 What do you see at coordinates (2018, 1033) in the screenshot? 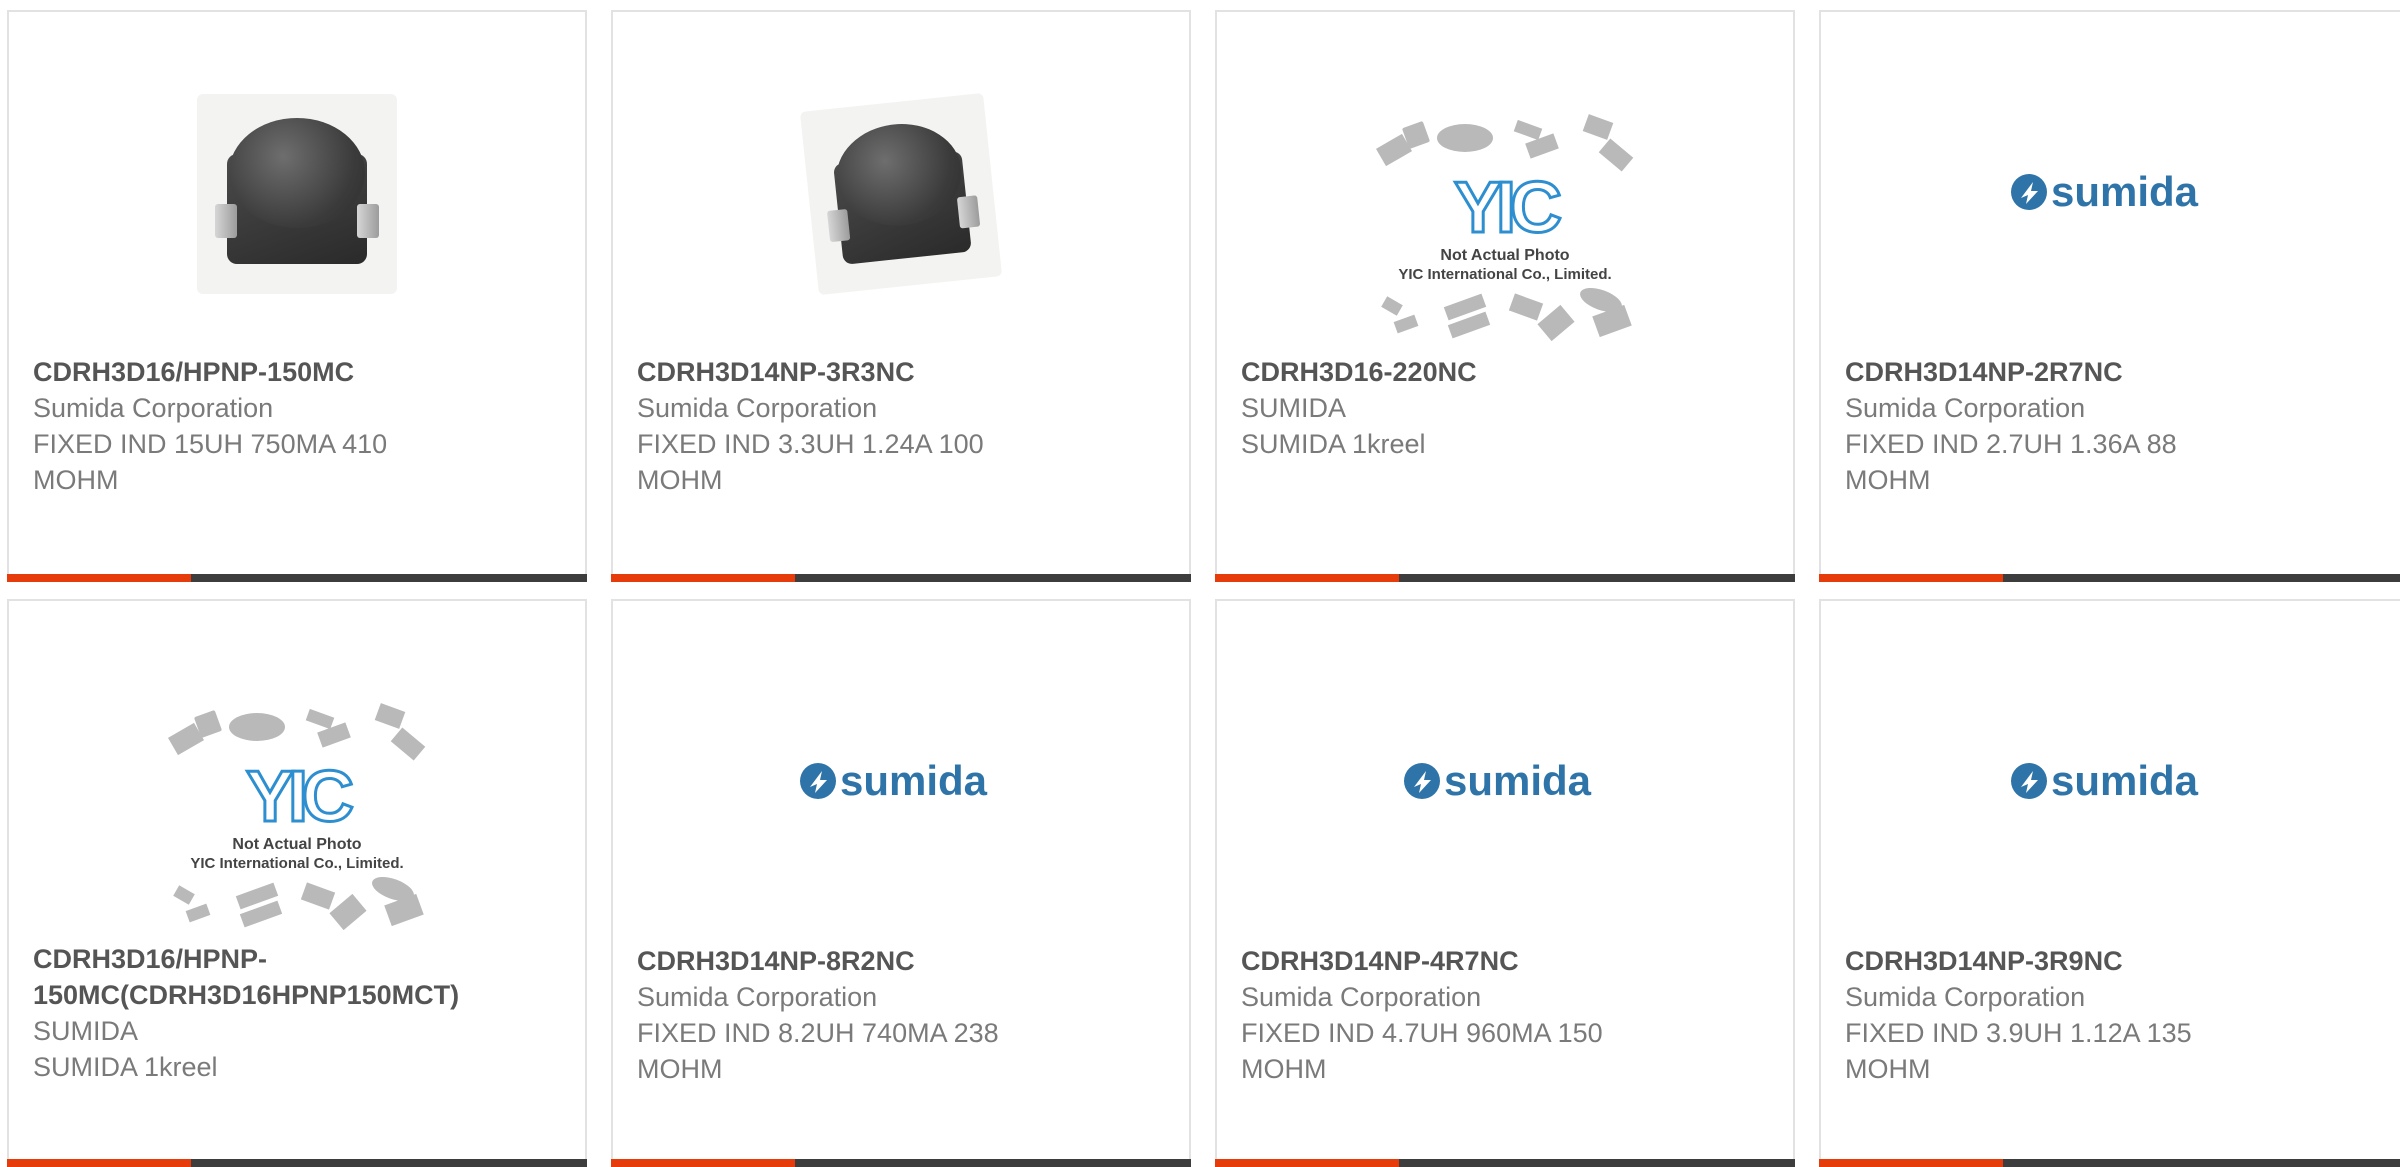
I see `description: FIXED IND 3.9UH 1.12A 135` at bounding box center [2018, 1033].